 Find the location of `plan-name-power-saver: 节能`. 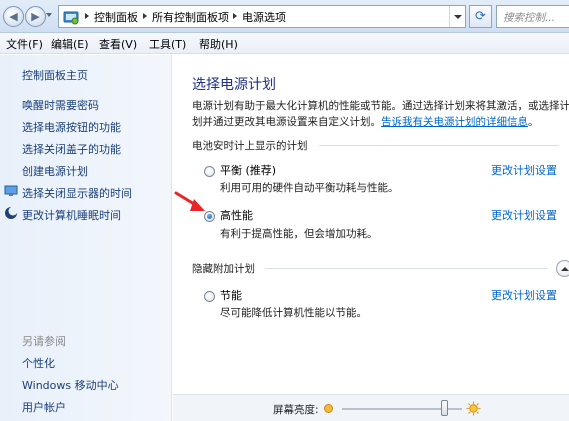

plan-name-power-saver: 节能 is located at coordinates (231, 295).